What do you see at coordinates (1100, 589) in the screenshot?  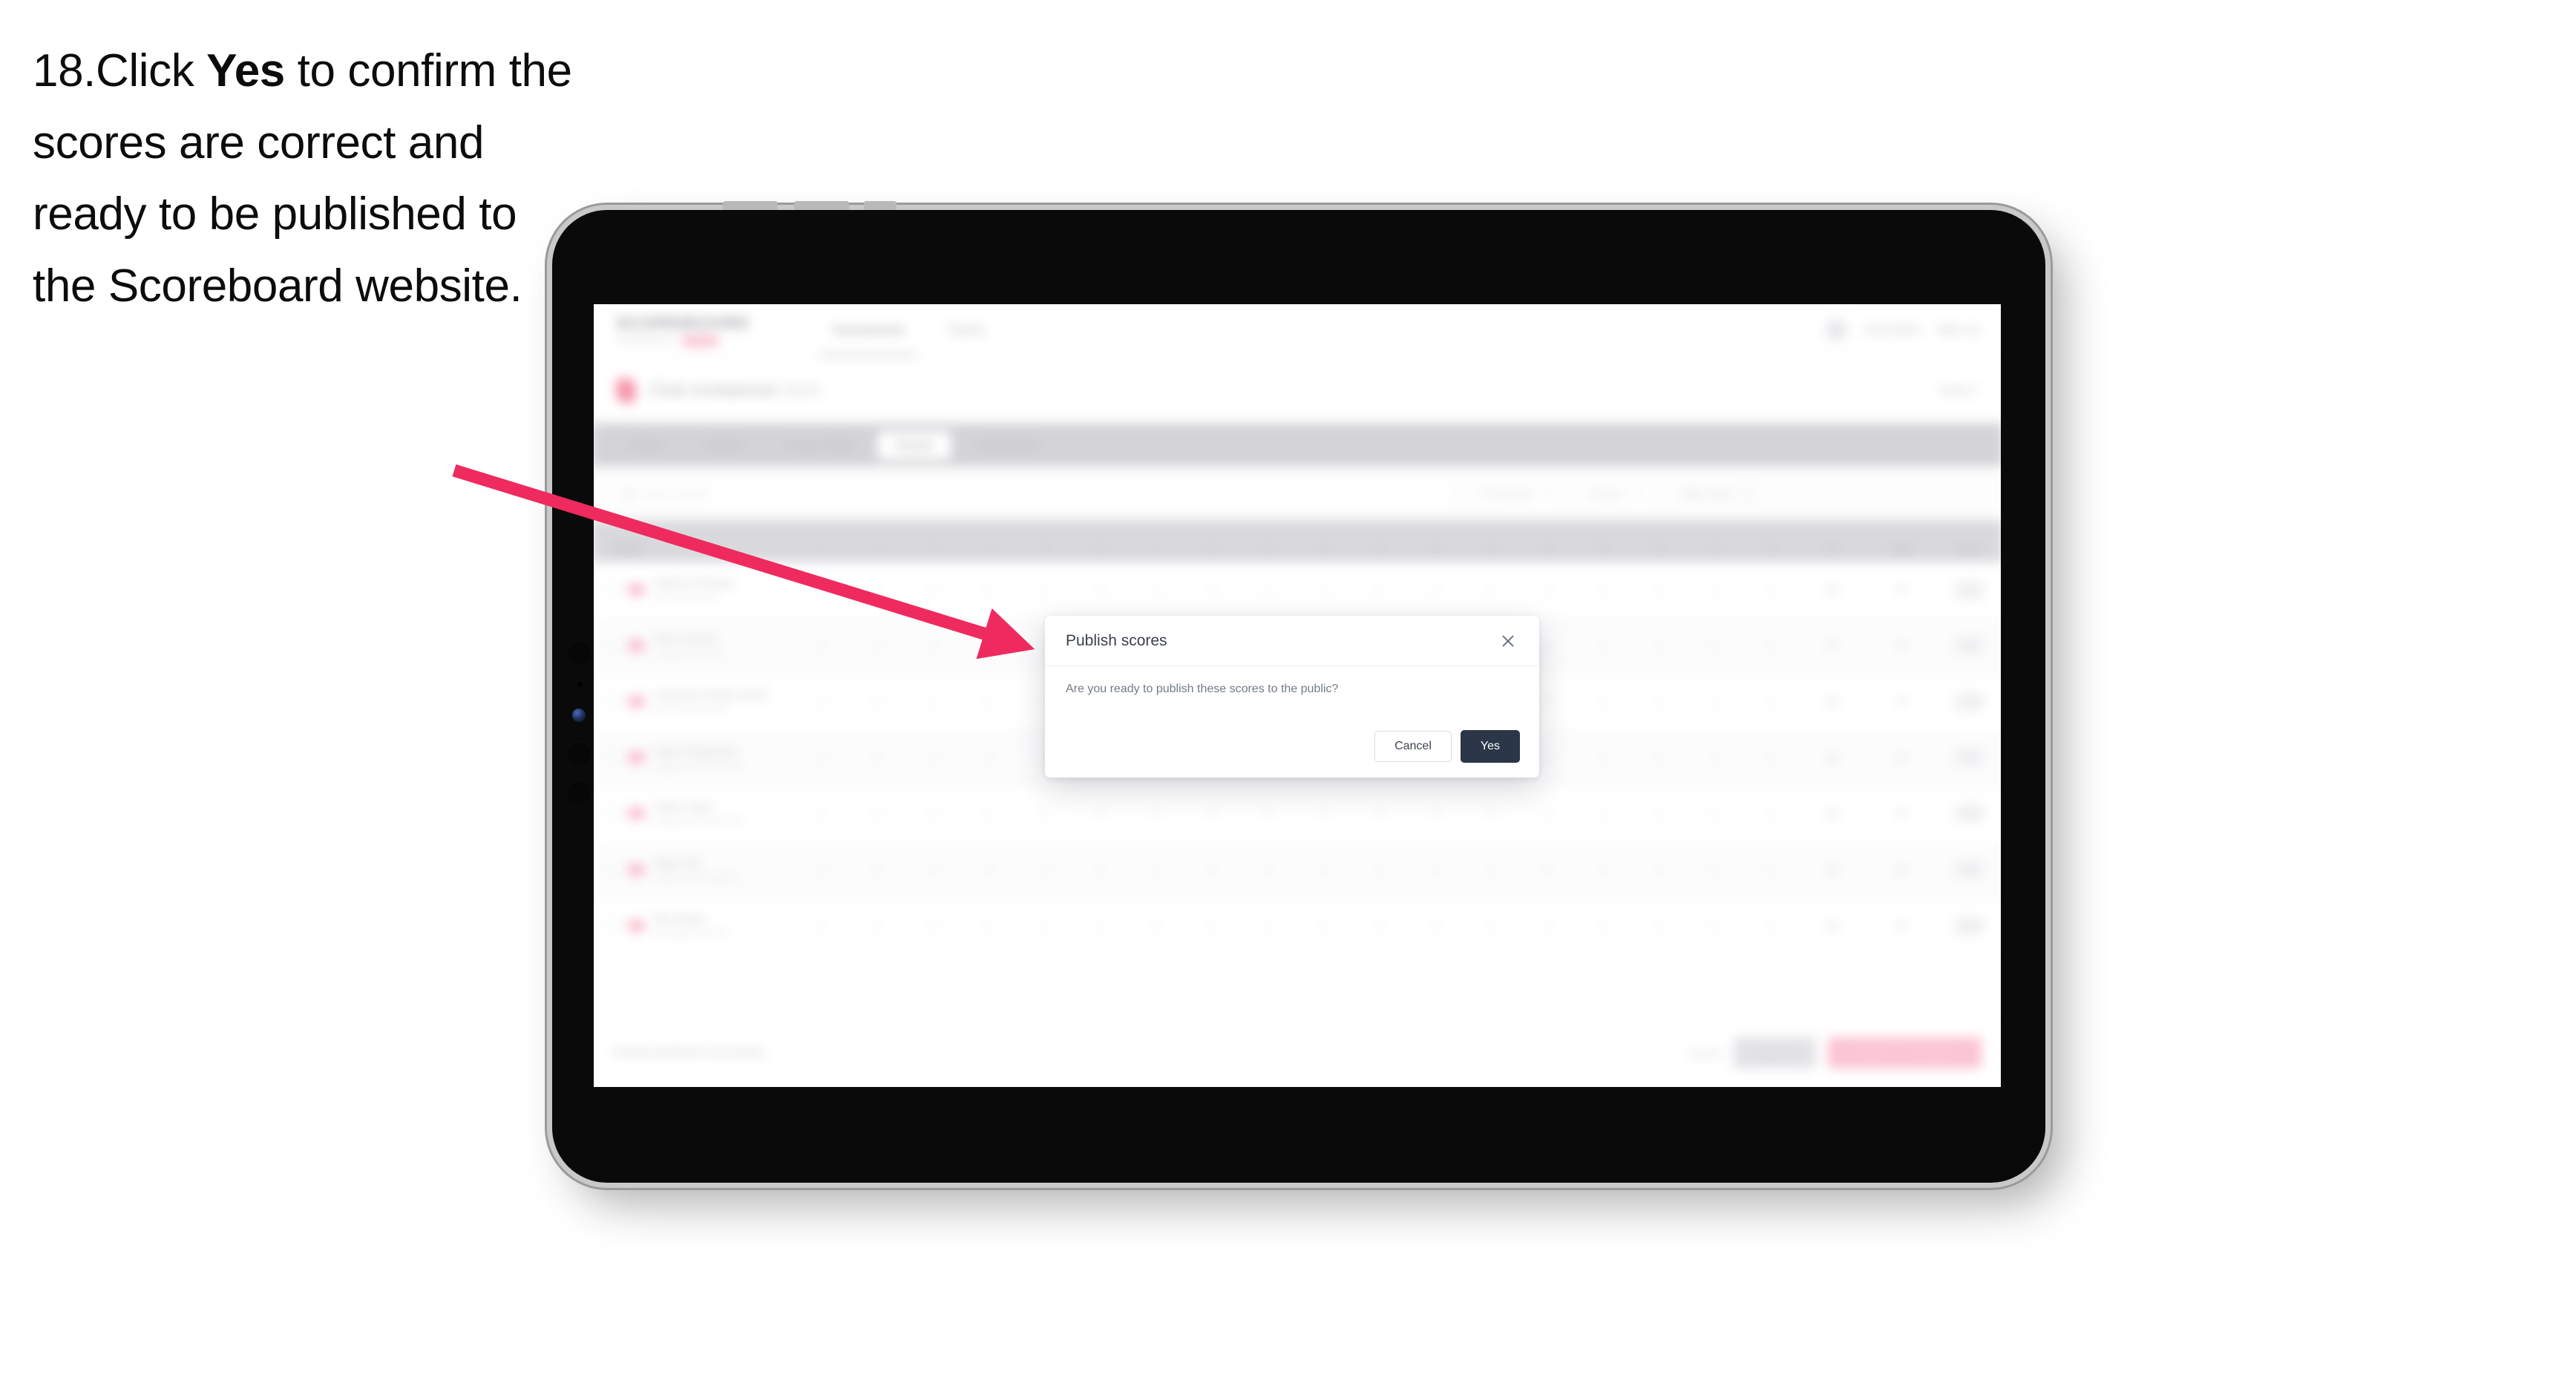 I see `hole-score-6: 5` at bounding box center [1100, 589].